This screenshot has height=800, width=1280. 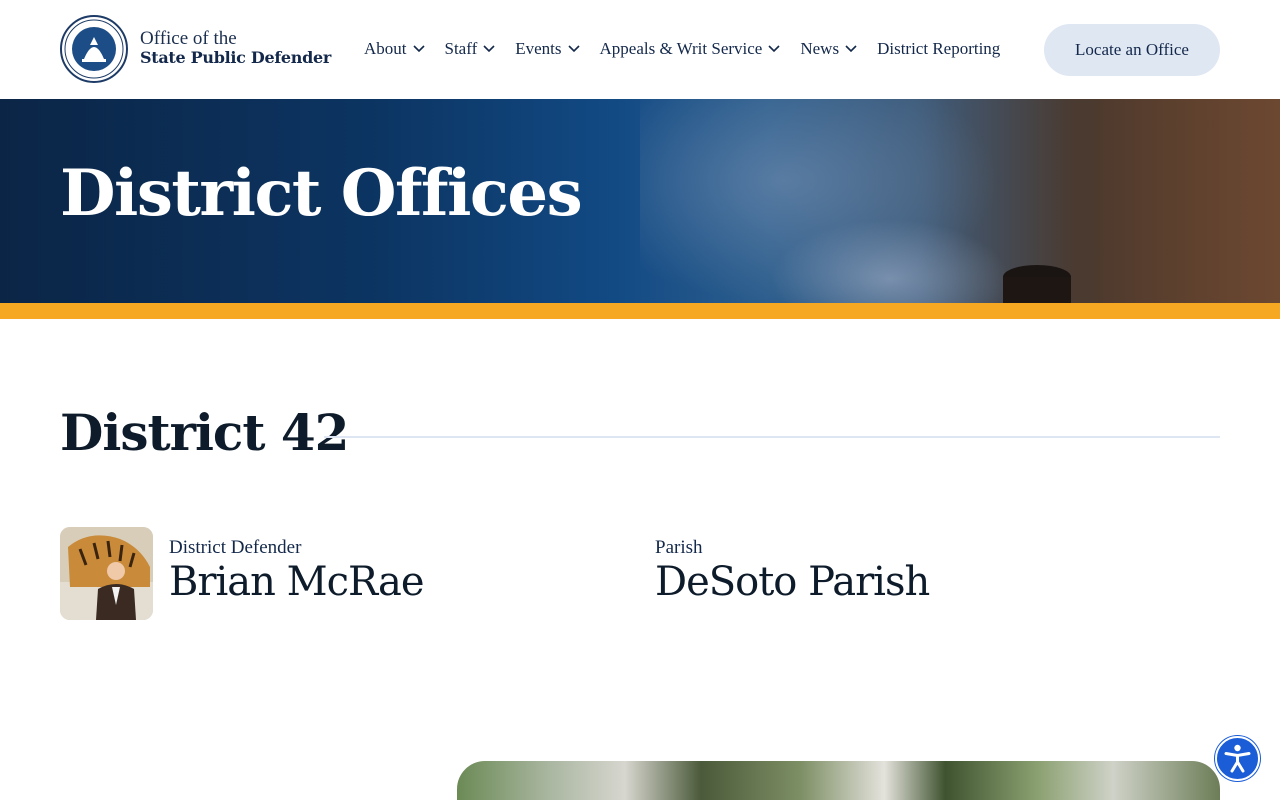 I want to click on nav-item-news: News, so click(x=828, y=49).